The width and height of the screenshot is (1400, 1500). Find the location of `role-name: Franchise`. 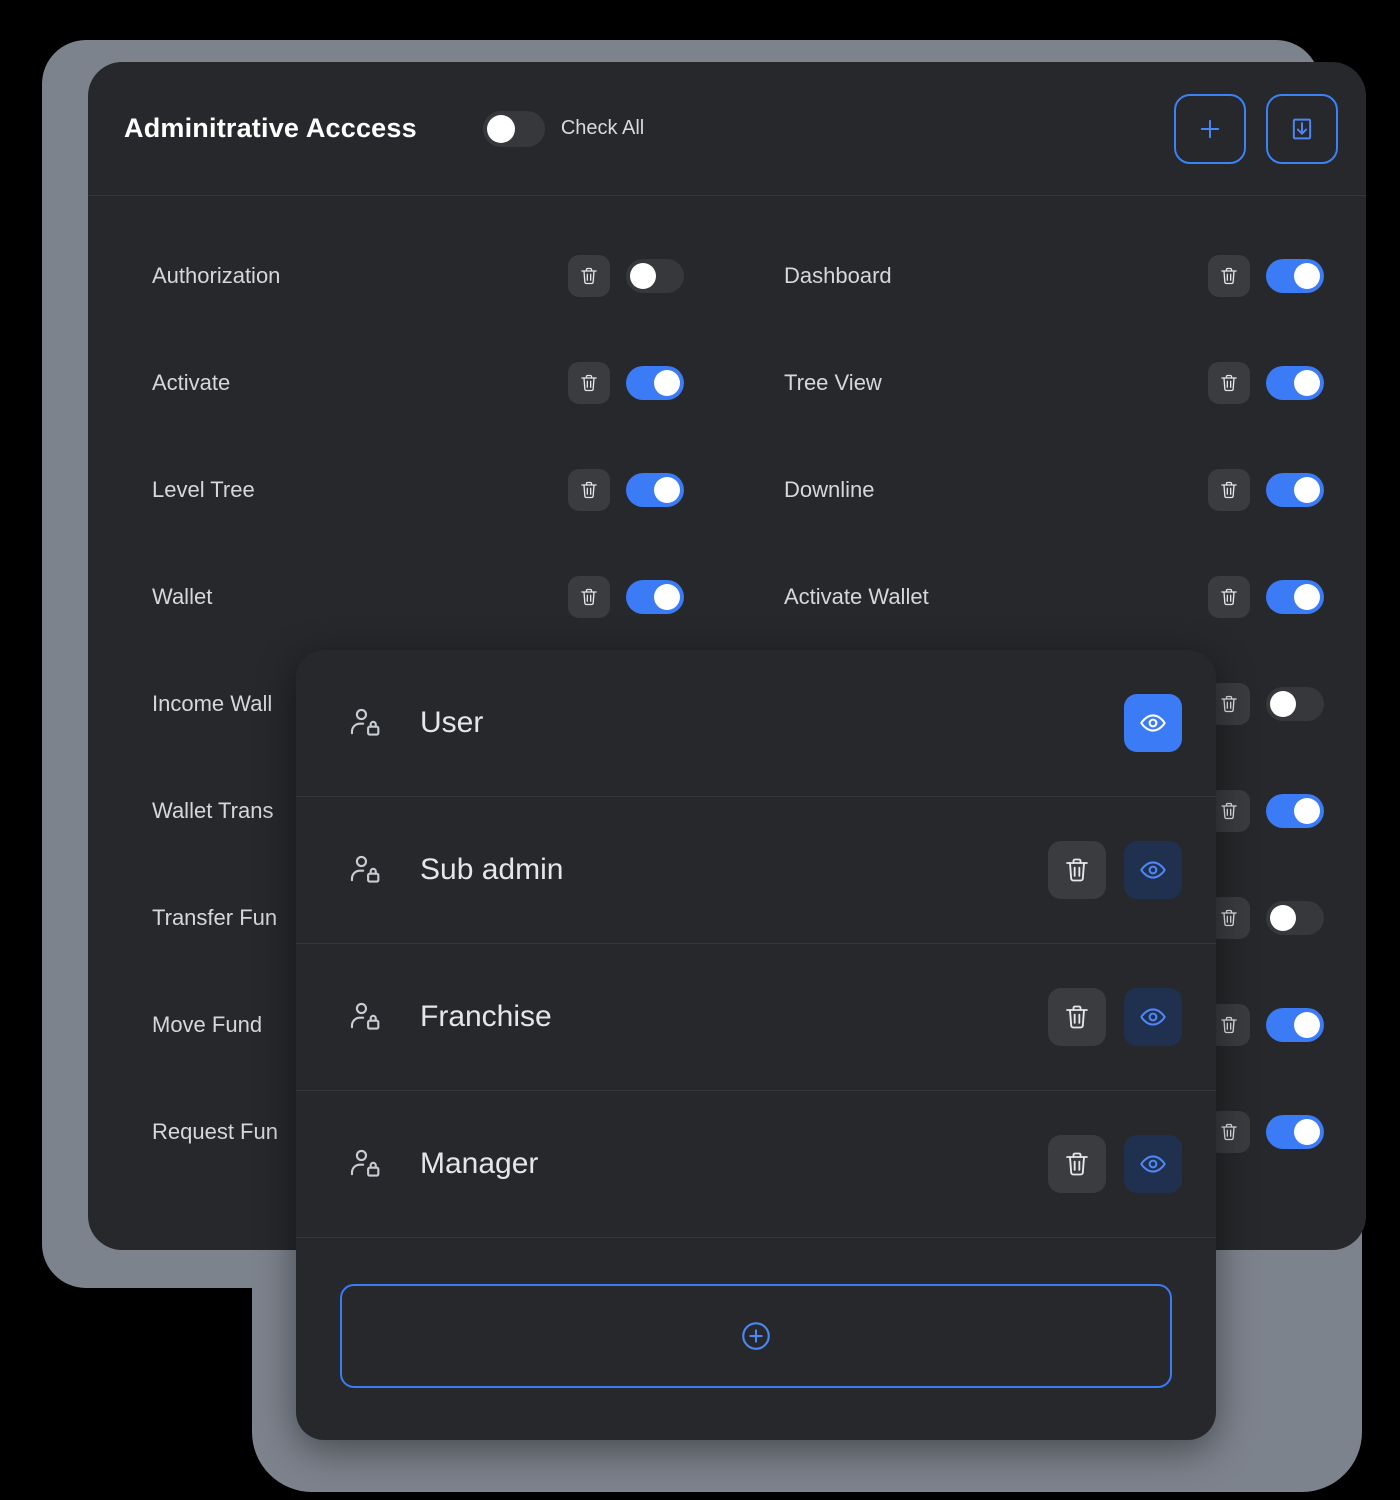

role-name: Franchise is located at coordinates (486, 1016).